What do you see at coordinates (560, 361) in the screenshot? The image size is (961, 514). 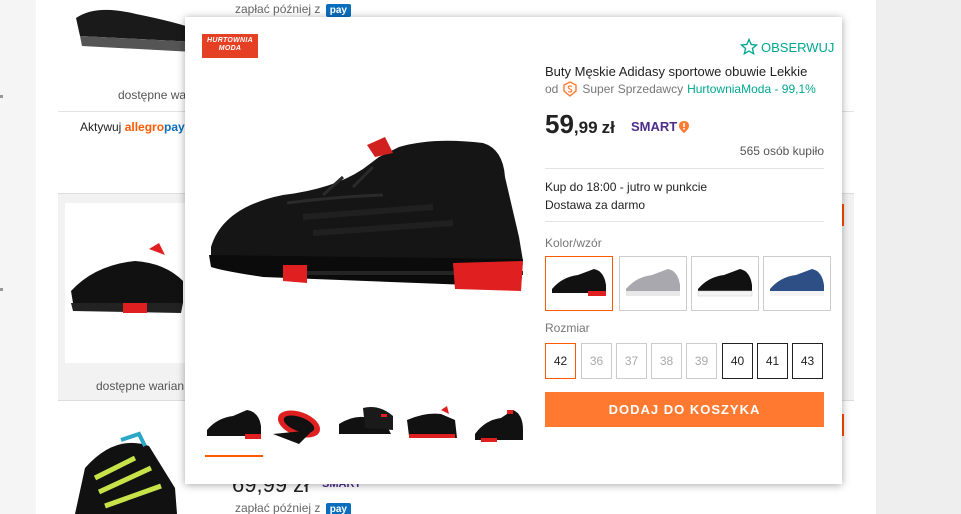 I see `size-option: 42` at bounding box center [560, 361].